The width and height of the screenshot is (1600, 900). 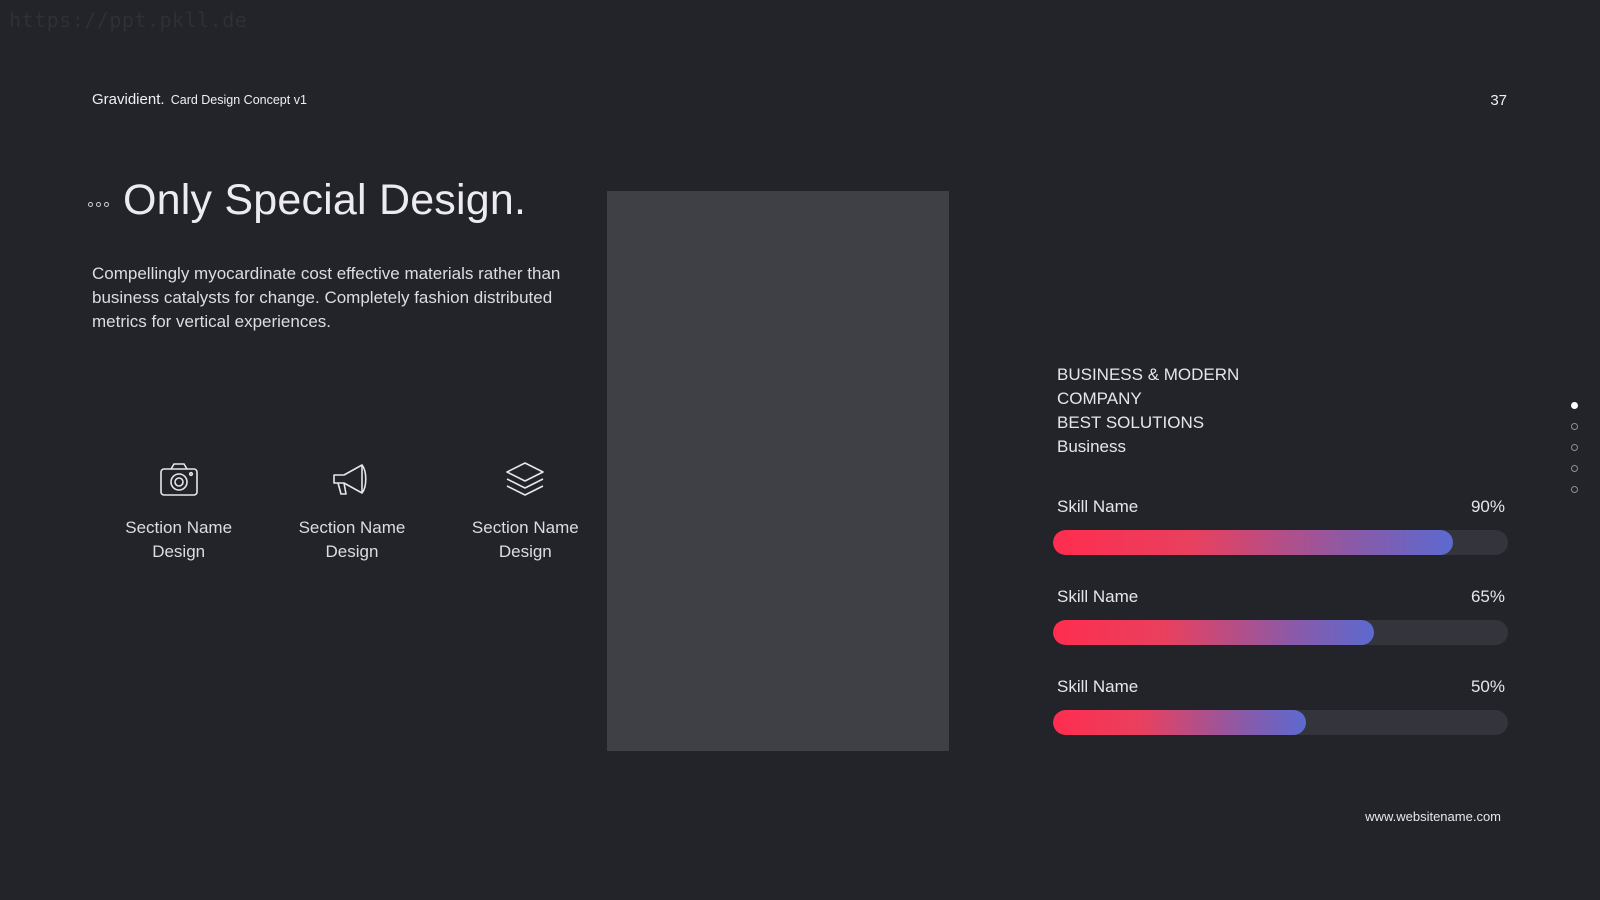 What do you see at coordinates (1498, 100) in the screenshot?
I see `page-number: 37` at bounding box center [1498, 100].